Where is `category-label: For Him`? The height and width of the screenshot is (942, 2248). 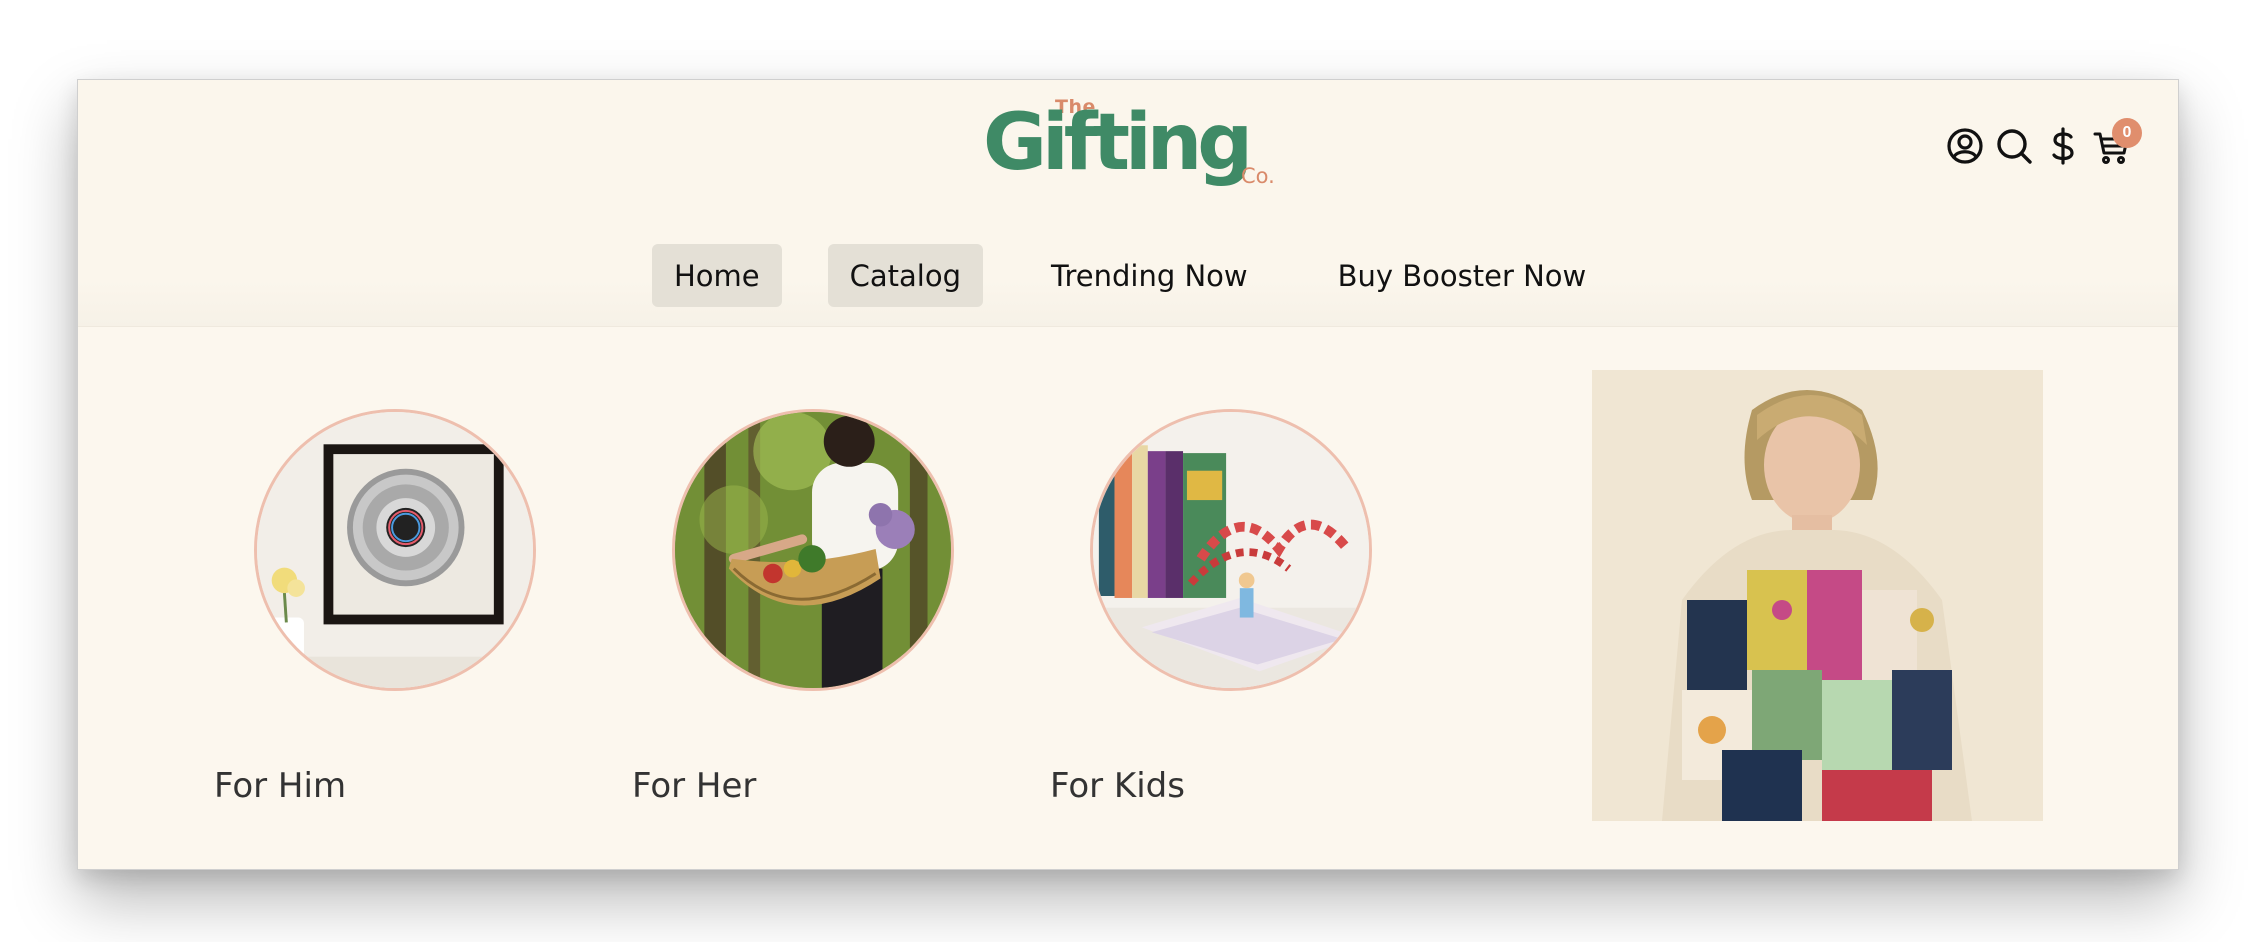 category-label: For Him is located at coordinates (280, 786).